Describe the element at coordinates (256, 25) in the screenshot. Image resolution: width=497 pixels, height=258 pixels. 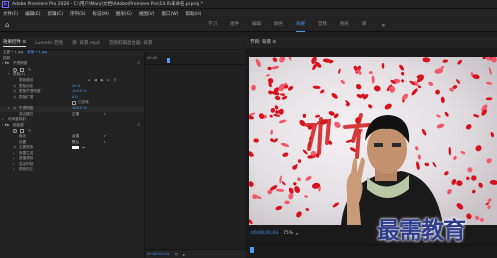
I see `workspace-tab-editing: 编辑` at that location.